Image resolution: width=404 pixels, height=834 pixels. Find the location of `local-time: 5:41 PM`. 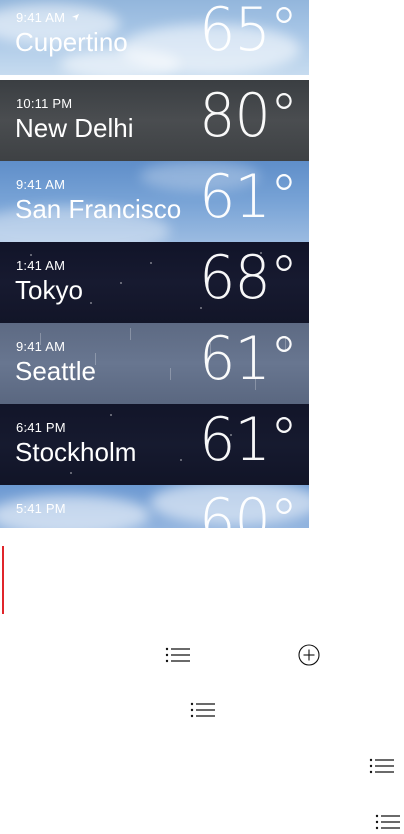

local-time: 5:41 PM is located at coordinates (41, 508).